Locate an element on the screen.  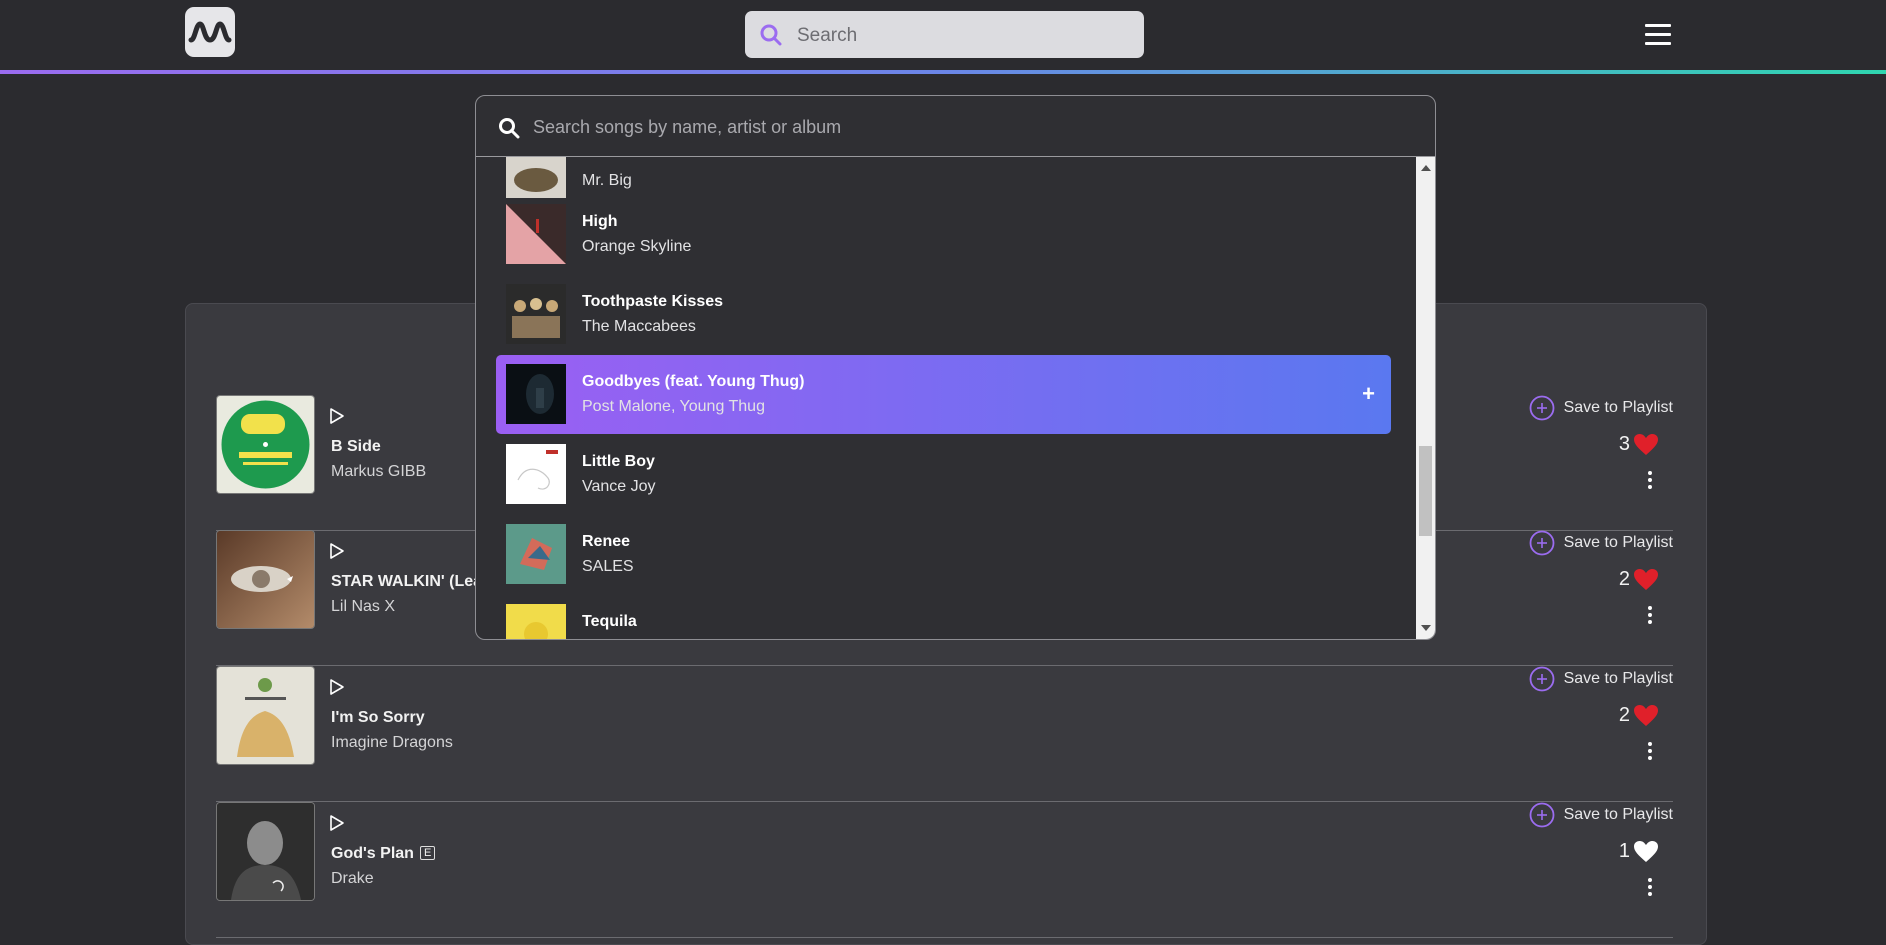
song-artist: Drake is located at coordinates (352, 879).